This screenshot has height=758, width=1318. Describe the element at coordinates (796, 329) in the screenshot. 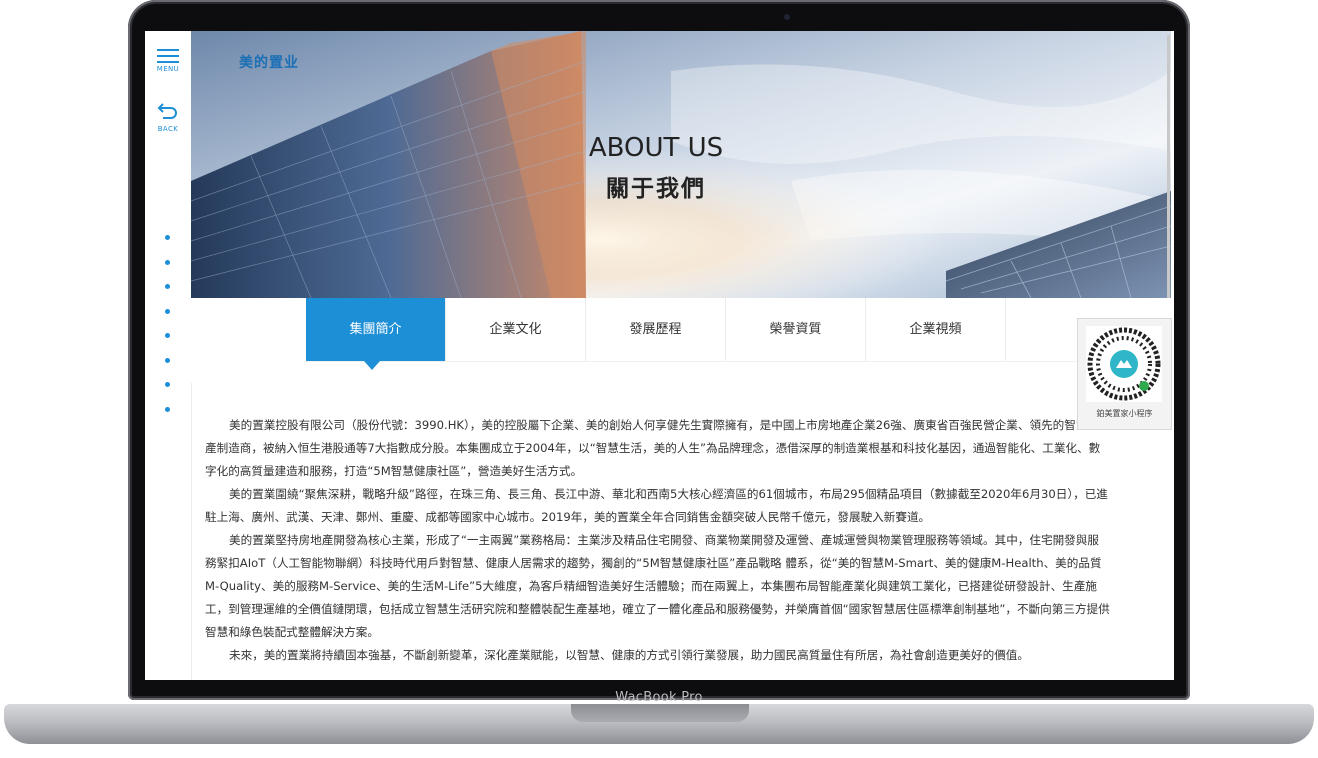

I see `tab-honors: 榮譽資質` at that location.